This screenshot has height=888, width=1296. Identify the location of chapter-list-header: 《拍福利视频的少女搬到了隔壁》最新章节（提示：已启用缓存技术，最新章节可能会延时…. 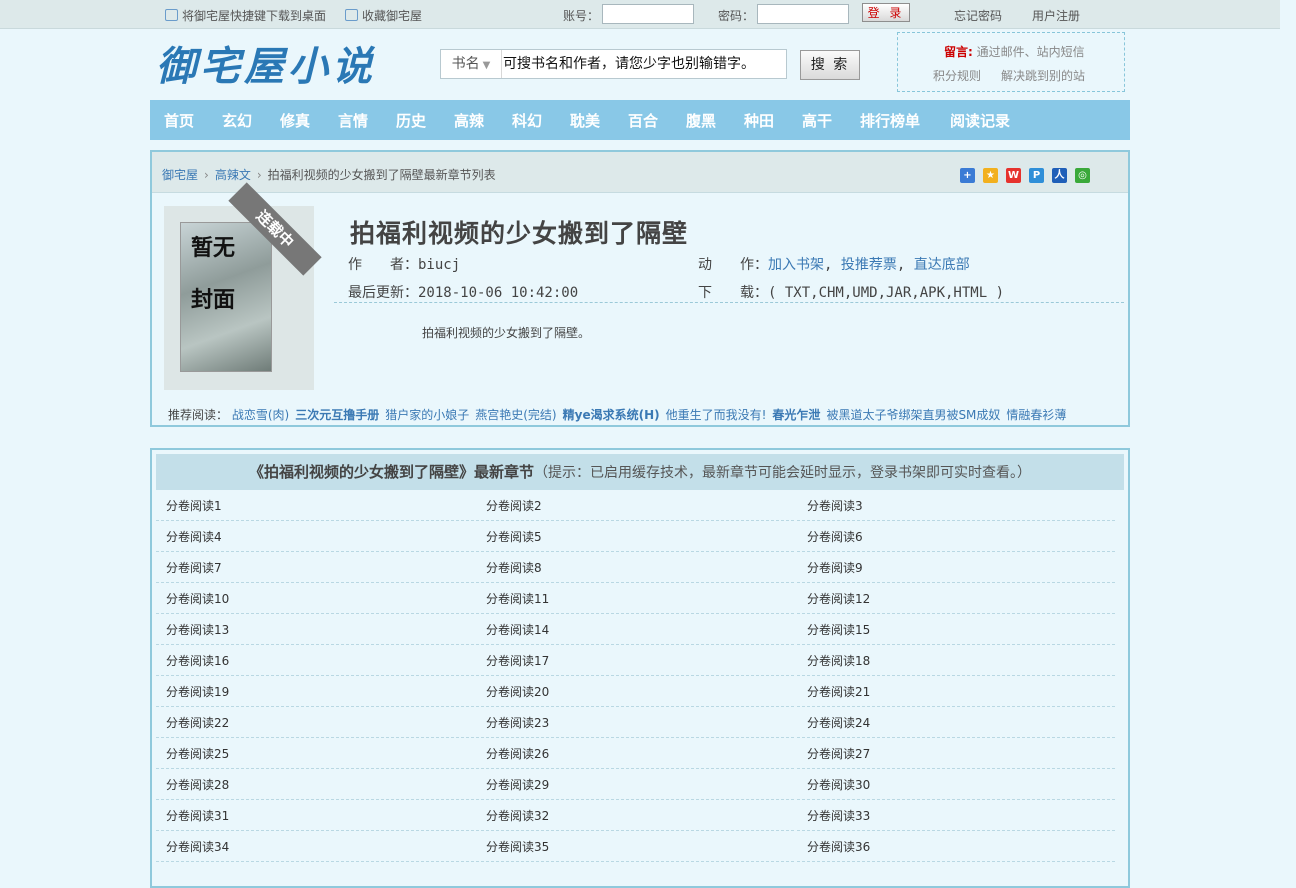
(640, 472).